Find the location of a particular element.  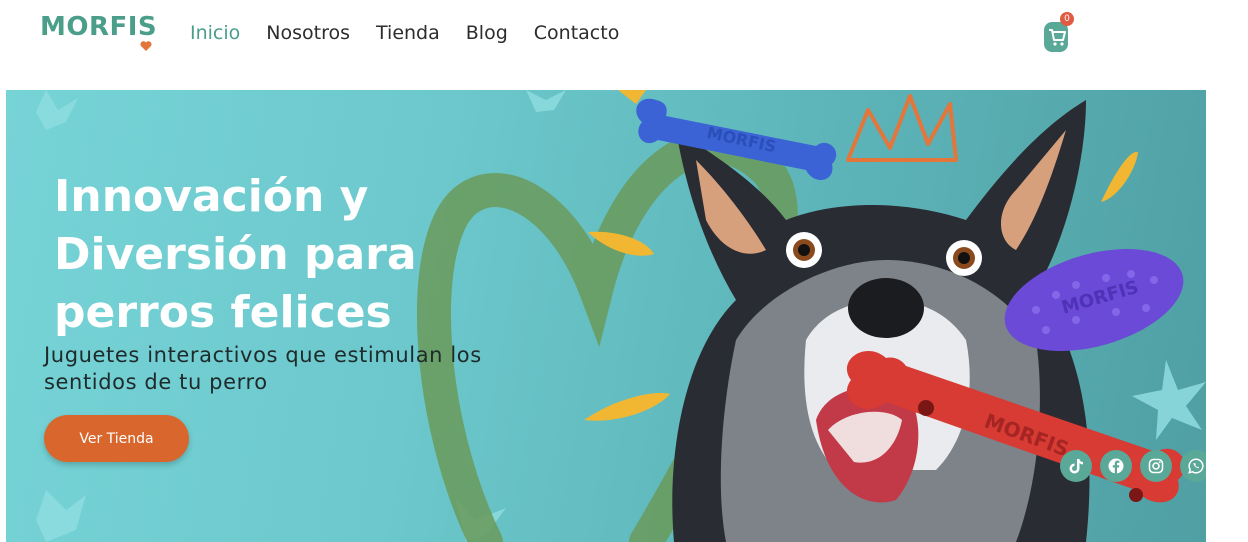

whatsapp-link is located at coordinates (1193, 466).